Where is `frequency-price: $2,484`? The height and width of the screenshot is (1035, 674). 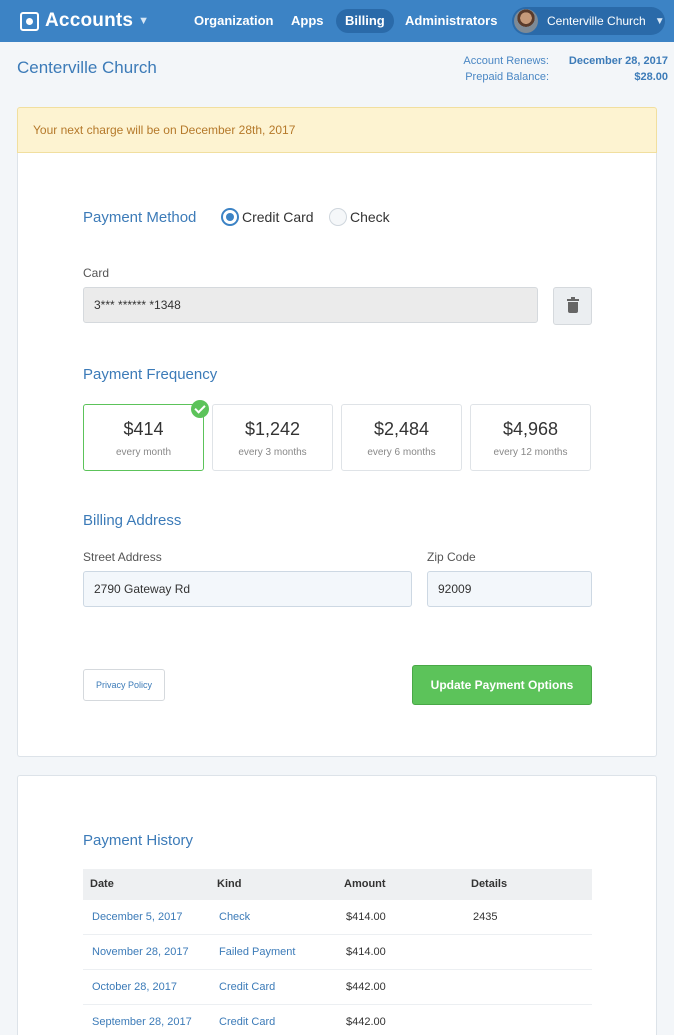
frequency-price: $2,484 is located at coordinates (401, 429).